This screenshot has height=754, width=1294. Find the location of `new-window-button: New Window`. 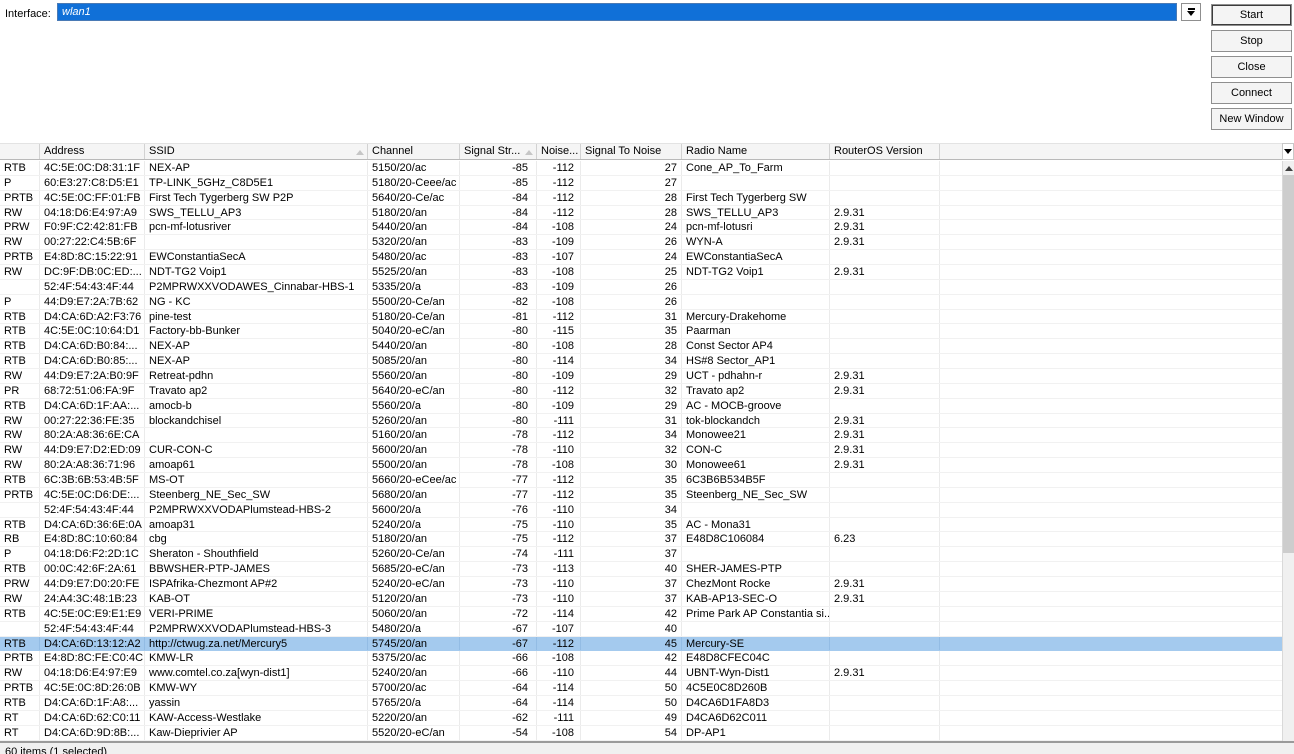

new-window-button: New Window is located at coordinates (1251, 119).